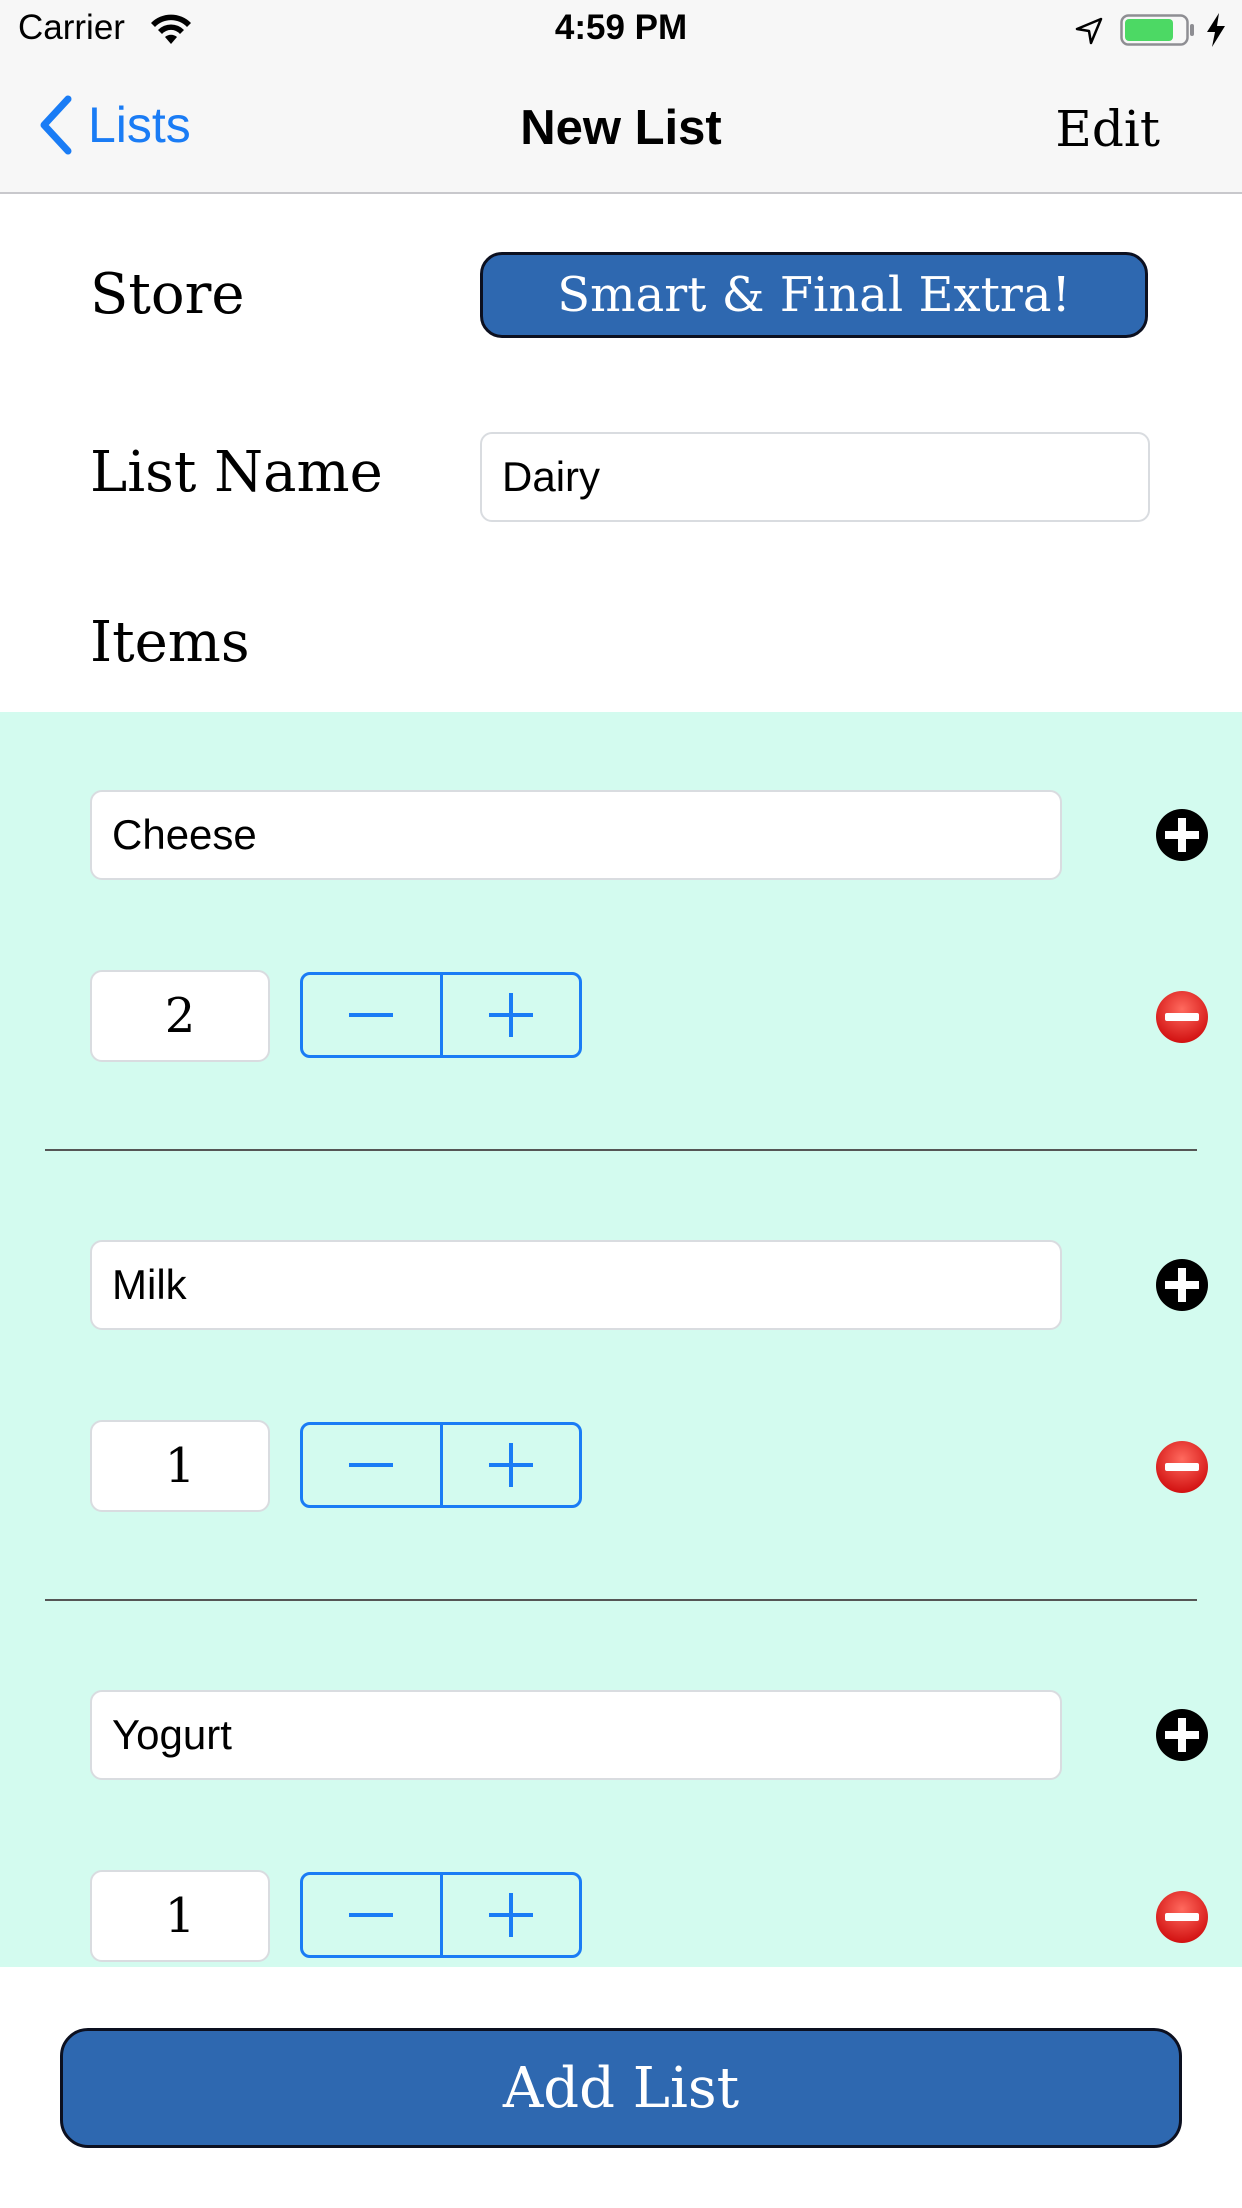 The height and width of the screenshot is (2208, 1242). I want to click on items-label: Items, so click(170, 642).